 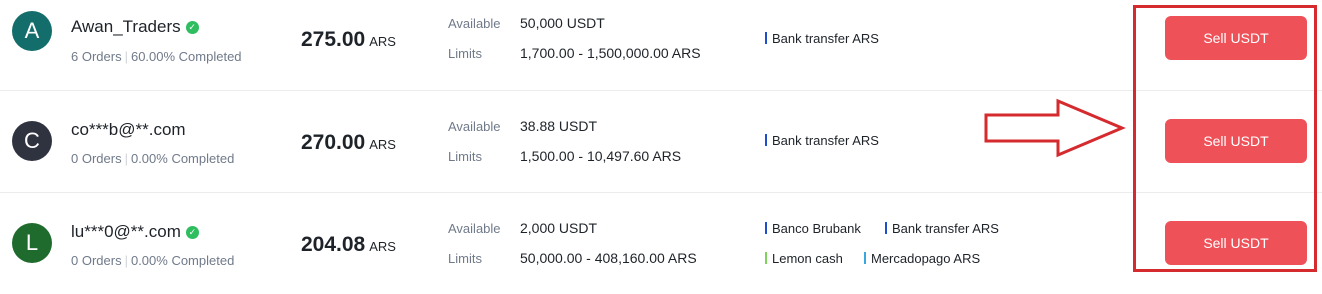 I want to click on price: 204.08 ARS, so click(x=348, y=245).